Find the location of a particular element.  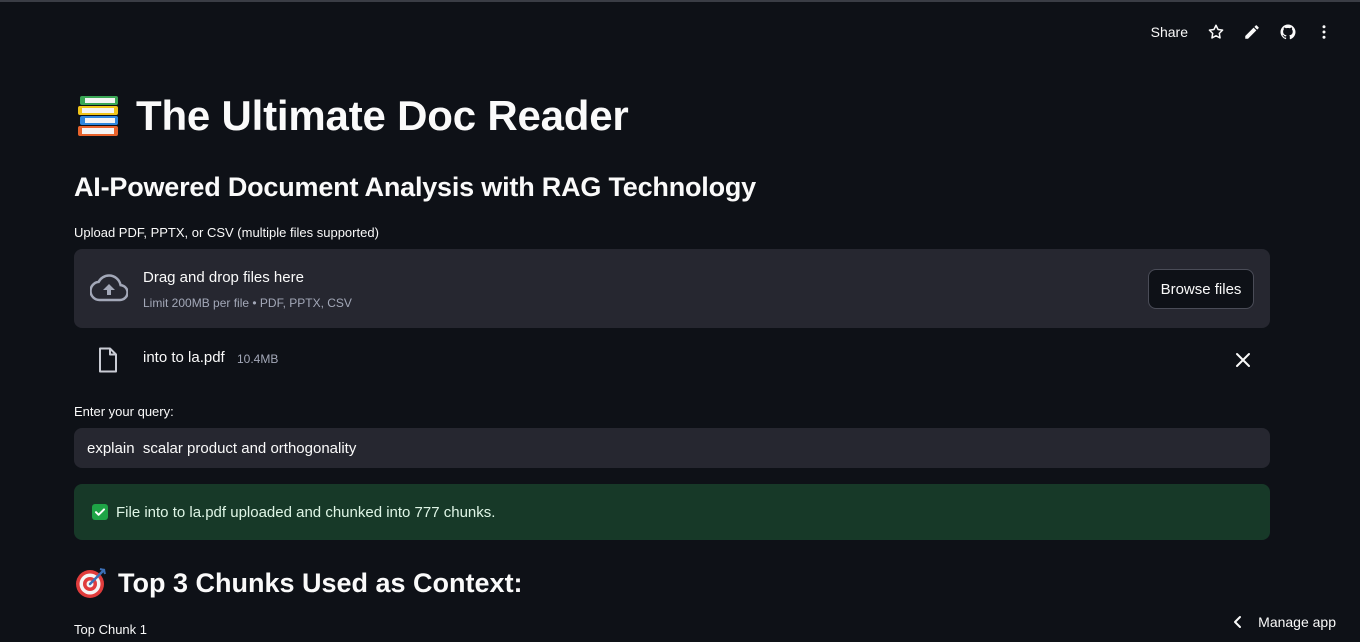

top-chunk-label: Top Chunk 1 is located at coordinates (110, 629).